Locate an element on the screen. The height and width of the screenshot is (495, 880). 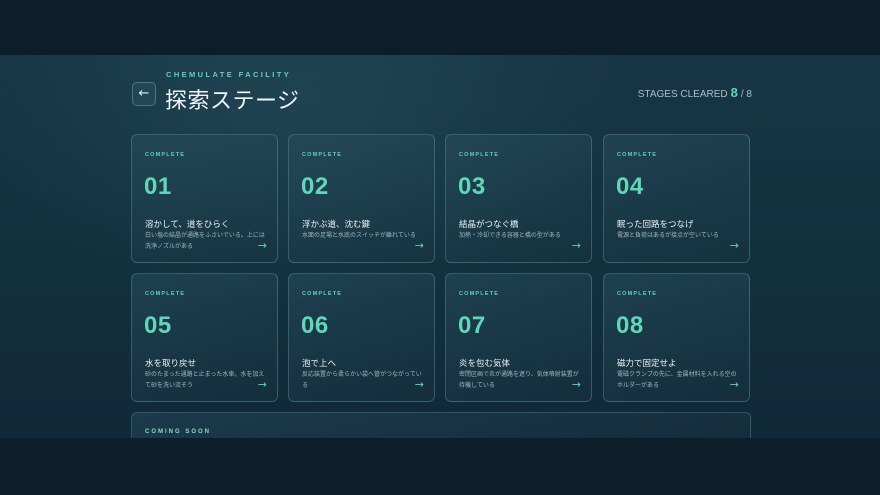
stage-card-06: COMPLETE 06 泡で上へ 反応装置から柔らかい袋へ管がつながっている → is located at coordinates (361, 337).